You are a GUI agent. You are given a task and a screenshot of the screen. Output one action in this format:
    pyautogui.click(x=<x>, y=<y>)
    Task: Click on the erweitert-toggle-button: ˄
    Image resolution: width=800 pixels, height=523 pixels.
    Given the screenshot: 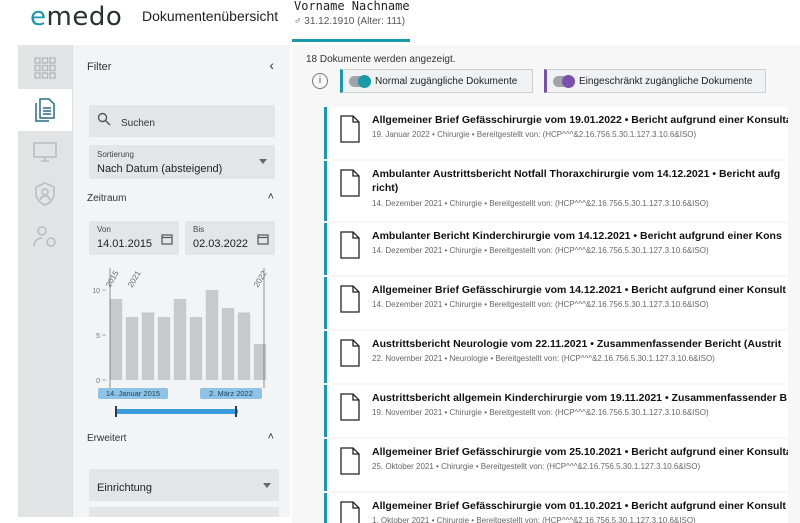 What is the action you would take?
    pyautogui.click(x=271, y=437)
    